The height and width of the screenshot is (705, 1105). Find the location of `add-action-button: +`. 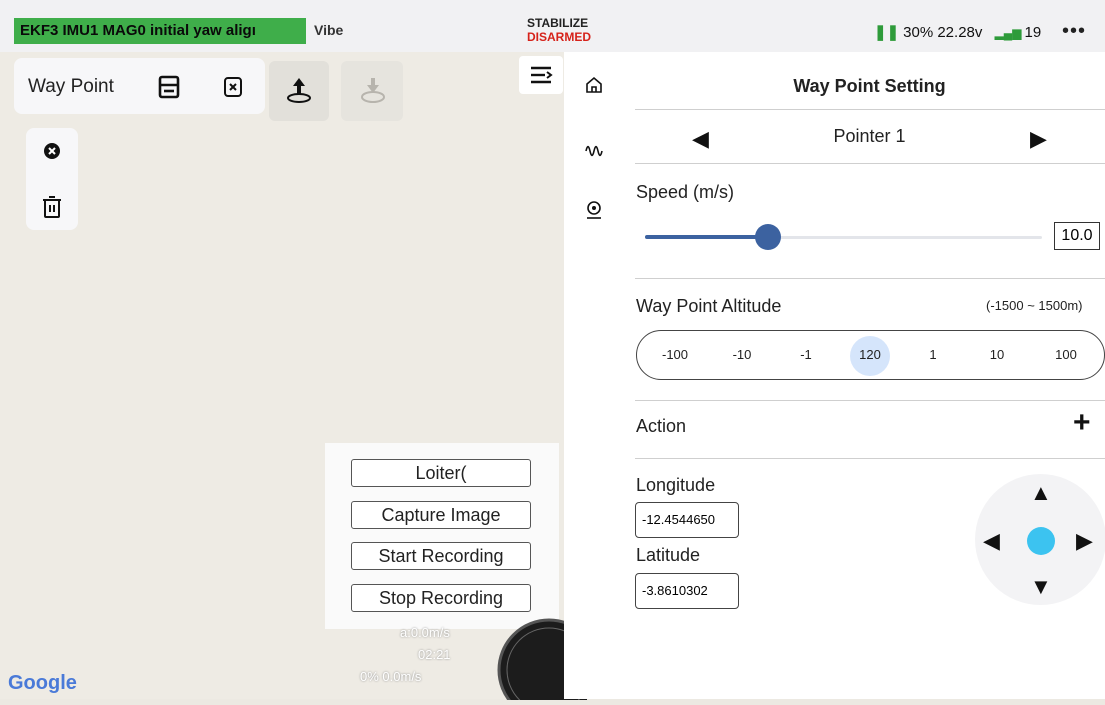

add-action-button: + is located at coordinates (1082, 423).